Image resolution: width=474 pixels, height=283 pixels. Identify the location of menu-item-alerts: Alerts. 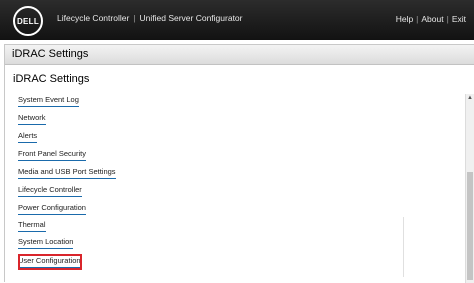
(28, 139).